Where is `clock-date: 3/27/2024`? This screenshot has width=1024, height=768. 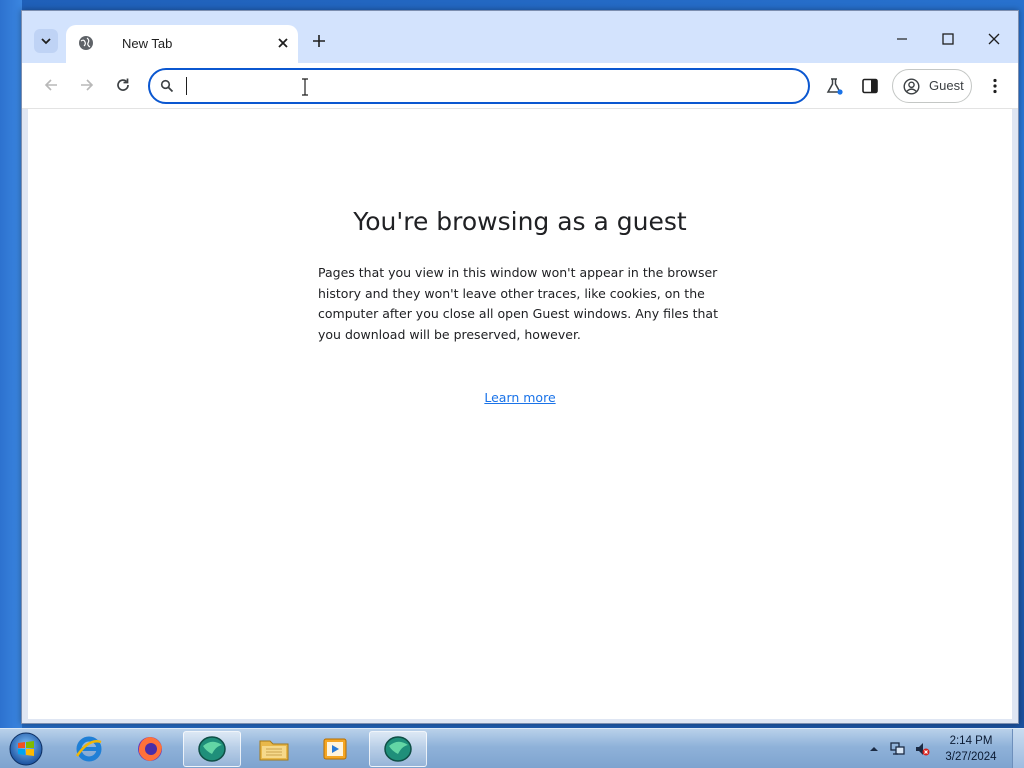
clock-date: 3/27/2024 is located at coordinates (971, 757).